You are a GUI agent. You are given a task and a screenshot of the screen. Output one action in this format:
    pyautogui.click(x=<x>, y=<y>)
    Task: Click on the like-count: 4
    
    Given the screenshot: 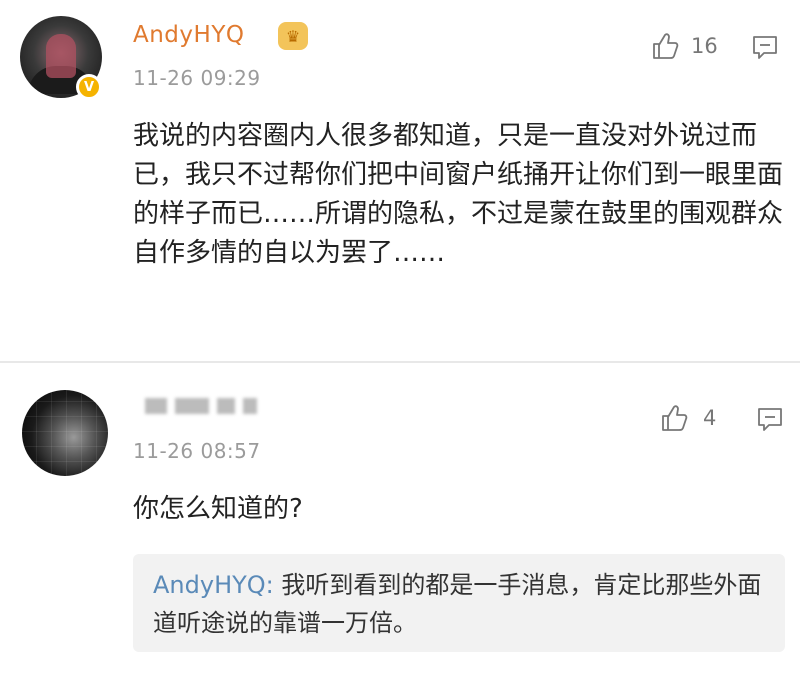 What is the action you would take?
    pyautogui.click(x=710, y=418)
    